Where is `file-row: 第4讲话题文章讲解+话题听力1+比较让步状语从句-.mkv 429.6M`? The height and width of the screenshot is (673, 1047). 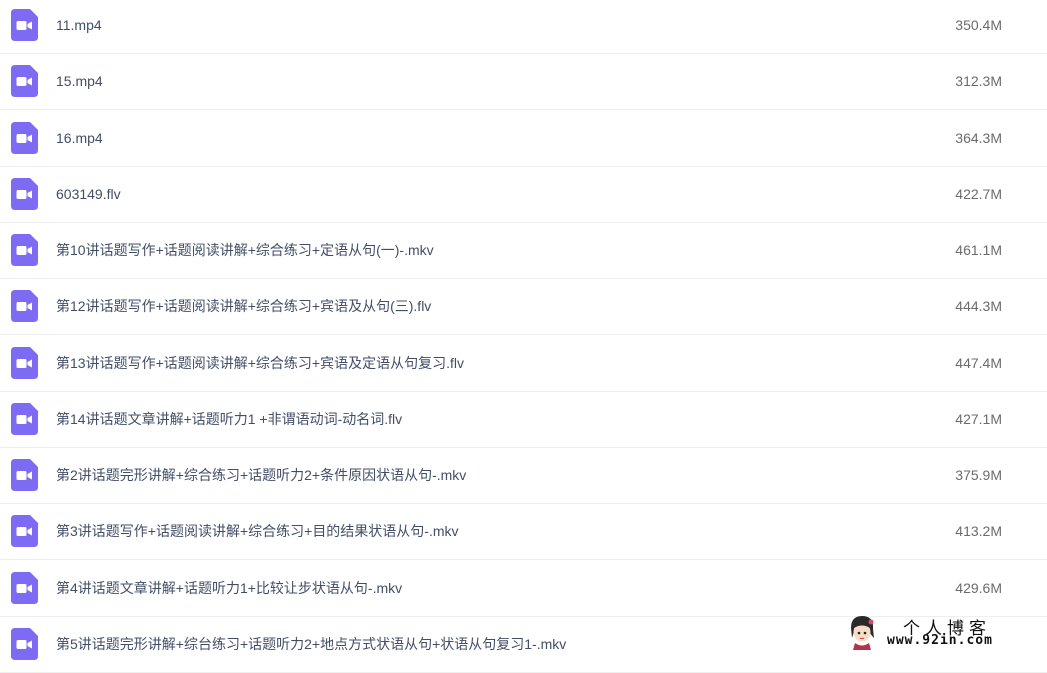
file-row: 第4讲话题文章讲解+话题听力1+比较让步状语从句-.mkv 429.6M is located at coordinates (523, 589).